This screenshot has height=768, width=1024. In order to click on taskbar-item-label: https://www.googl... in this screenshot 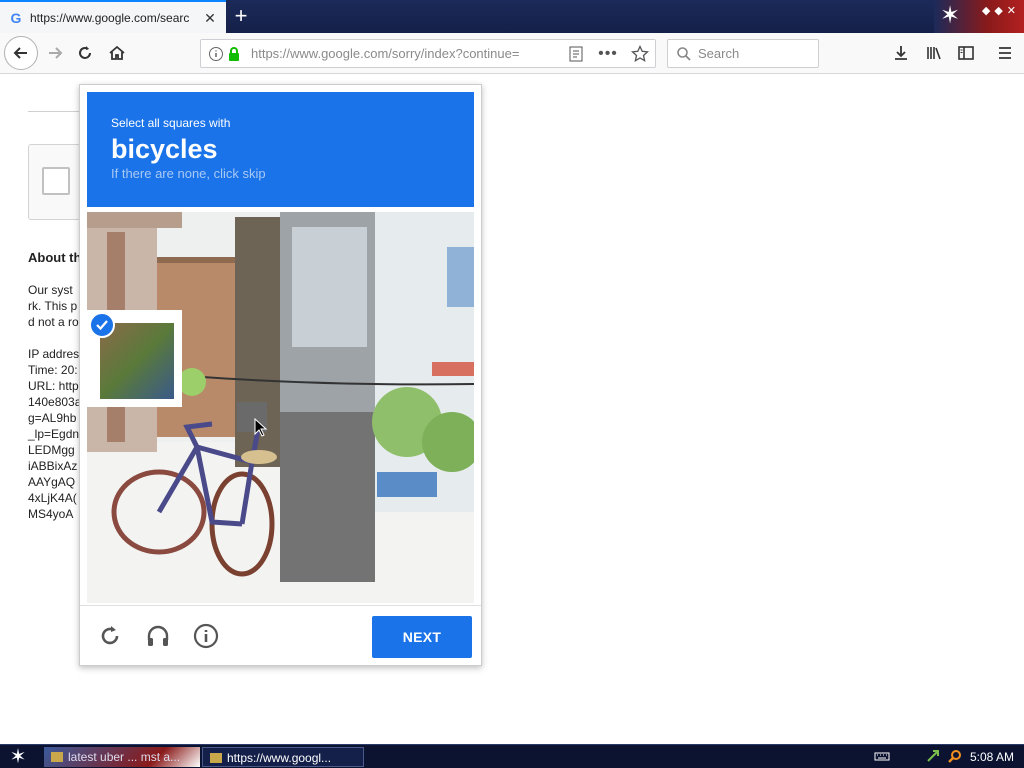, I will do `click(279, 758)`.